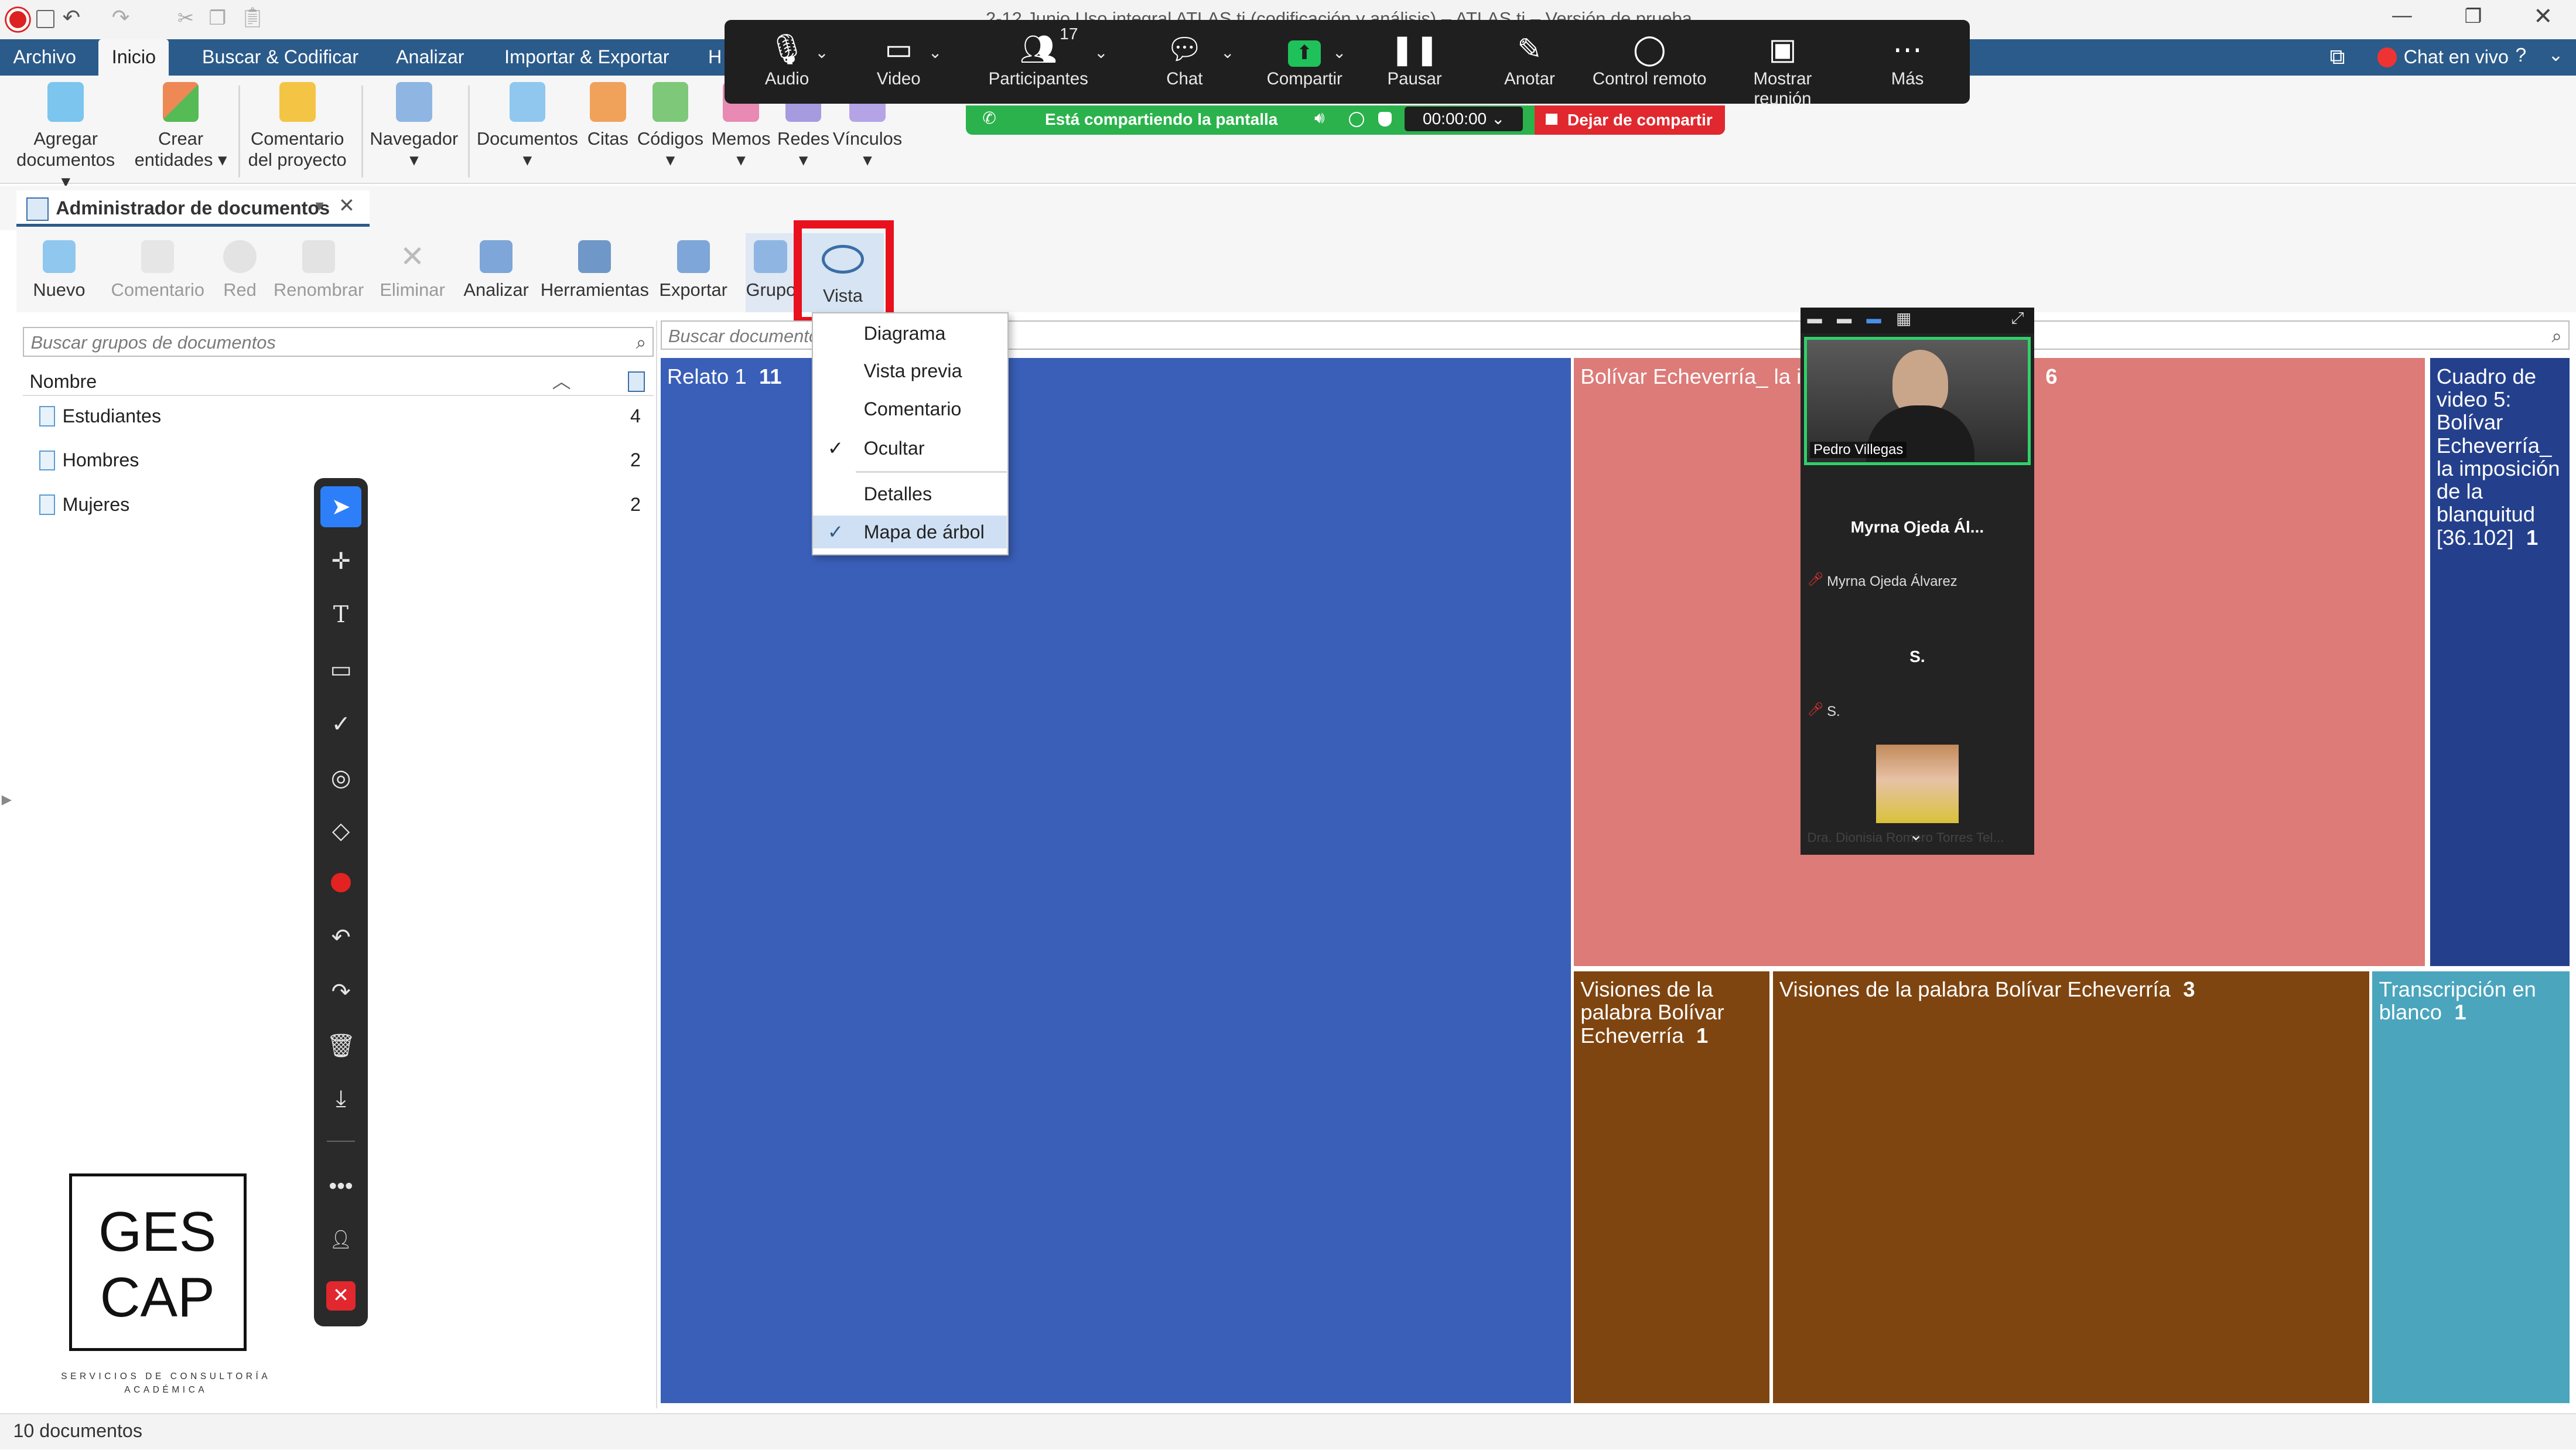  What do you see at coordinates (1356, 119) in the screenshot?
I see `recording-indicator-icon` at bounding box center [1356, 119].